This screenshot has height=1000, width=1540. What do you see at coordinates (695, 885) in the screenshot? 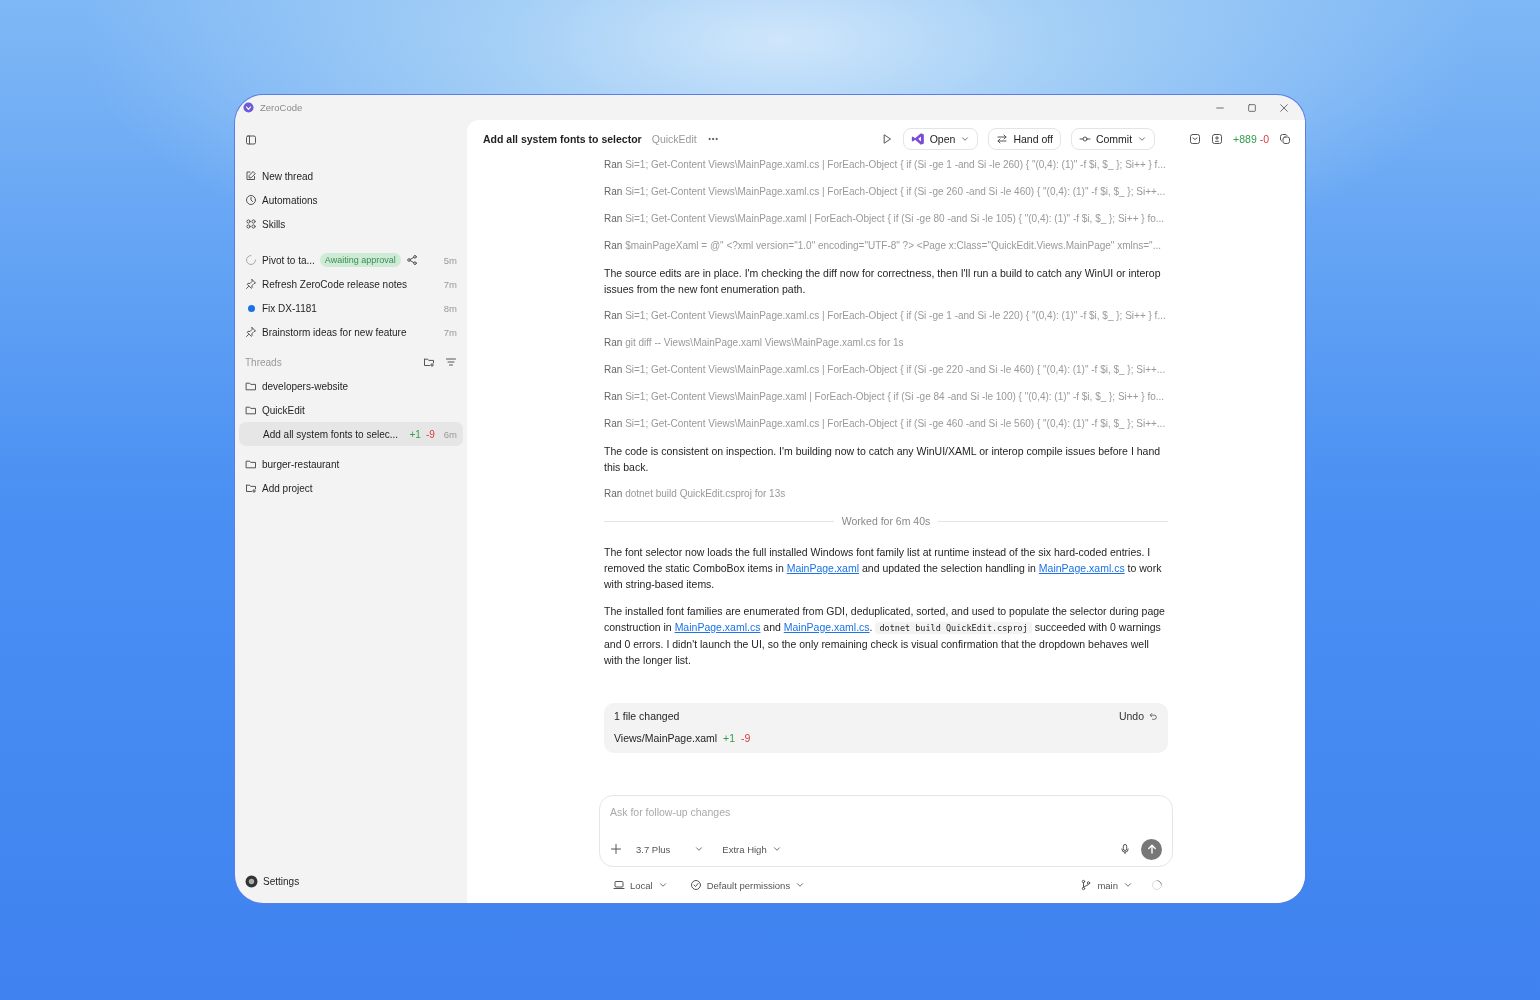
I see `shield-check-icon` at bounding box center [695, 885].